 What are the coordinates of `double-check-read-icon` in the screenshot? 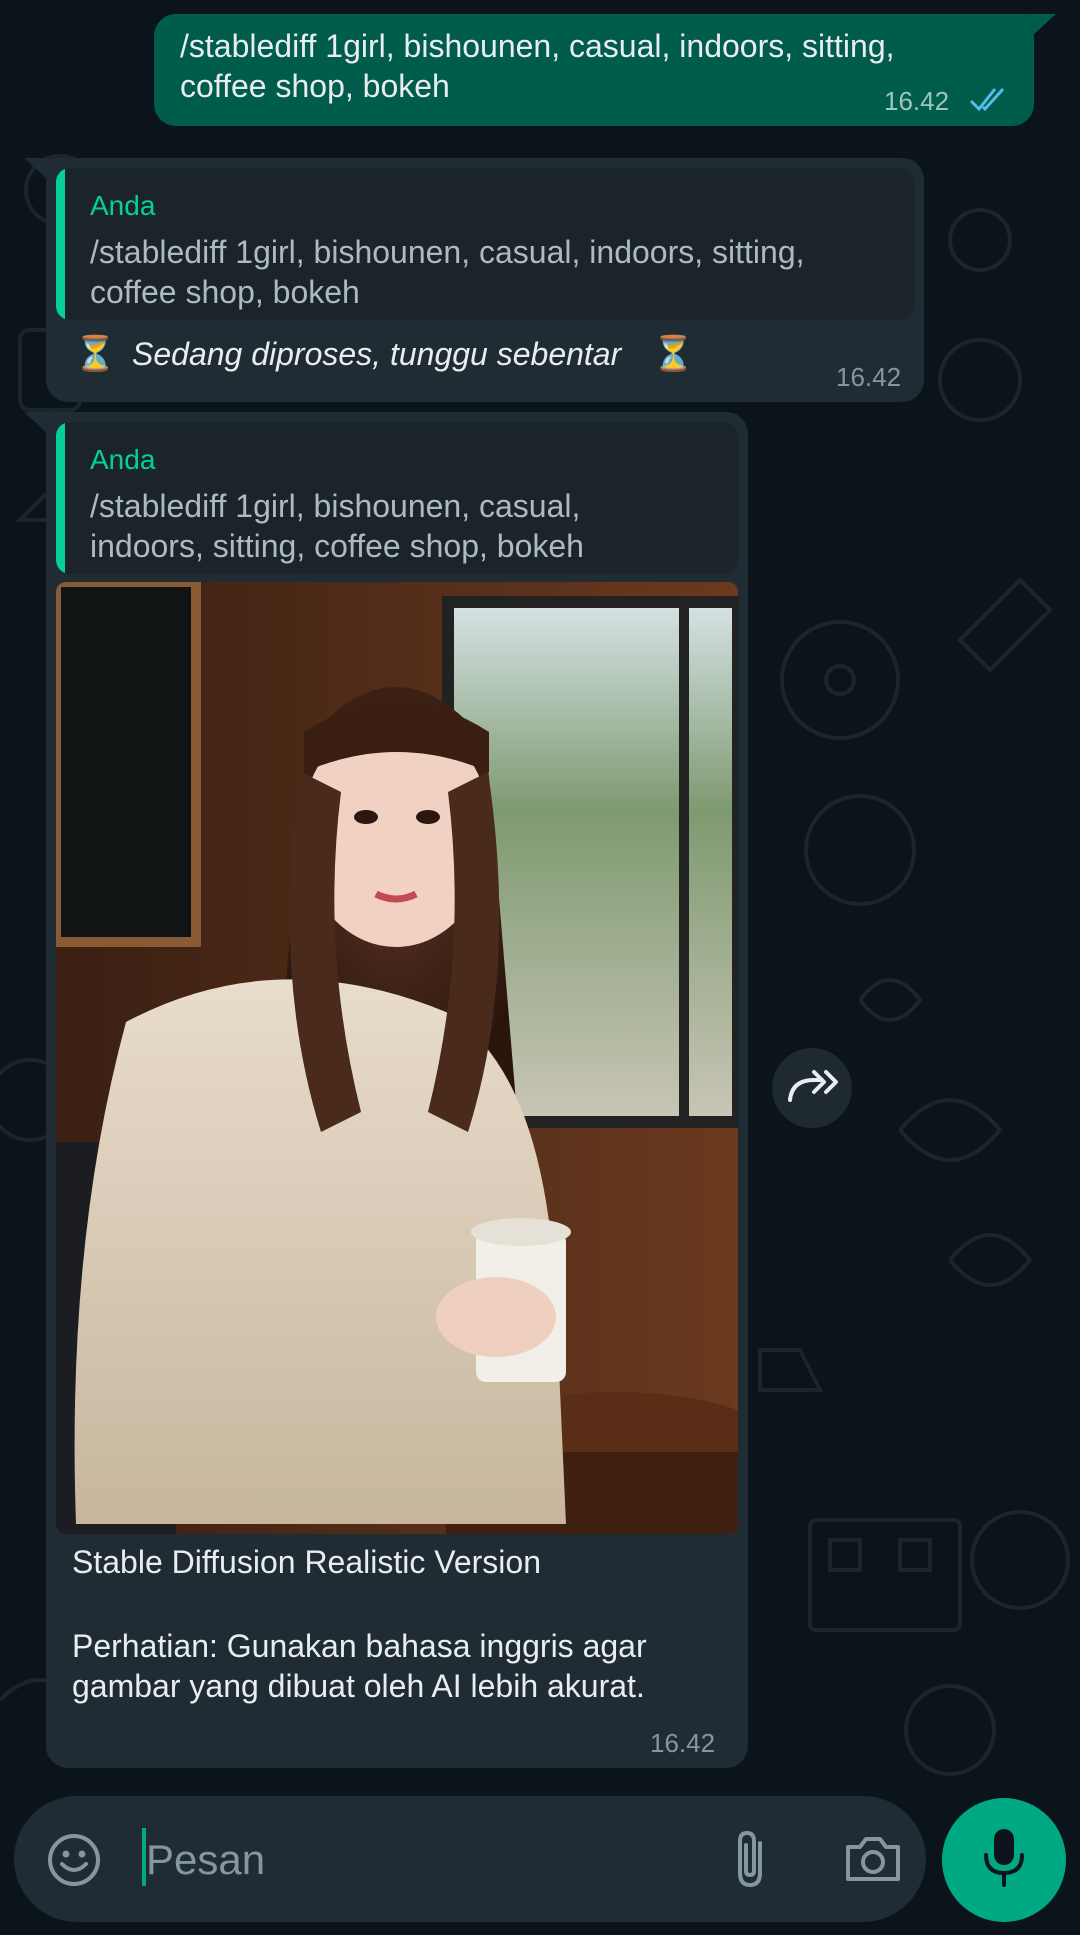 It's located at (990, 100).